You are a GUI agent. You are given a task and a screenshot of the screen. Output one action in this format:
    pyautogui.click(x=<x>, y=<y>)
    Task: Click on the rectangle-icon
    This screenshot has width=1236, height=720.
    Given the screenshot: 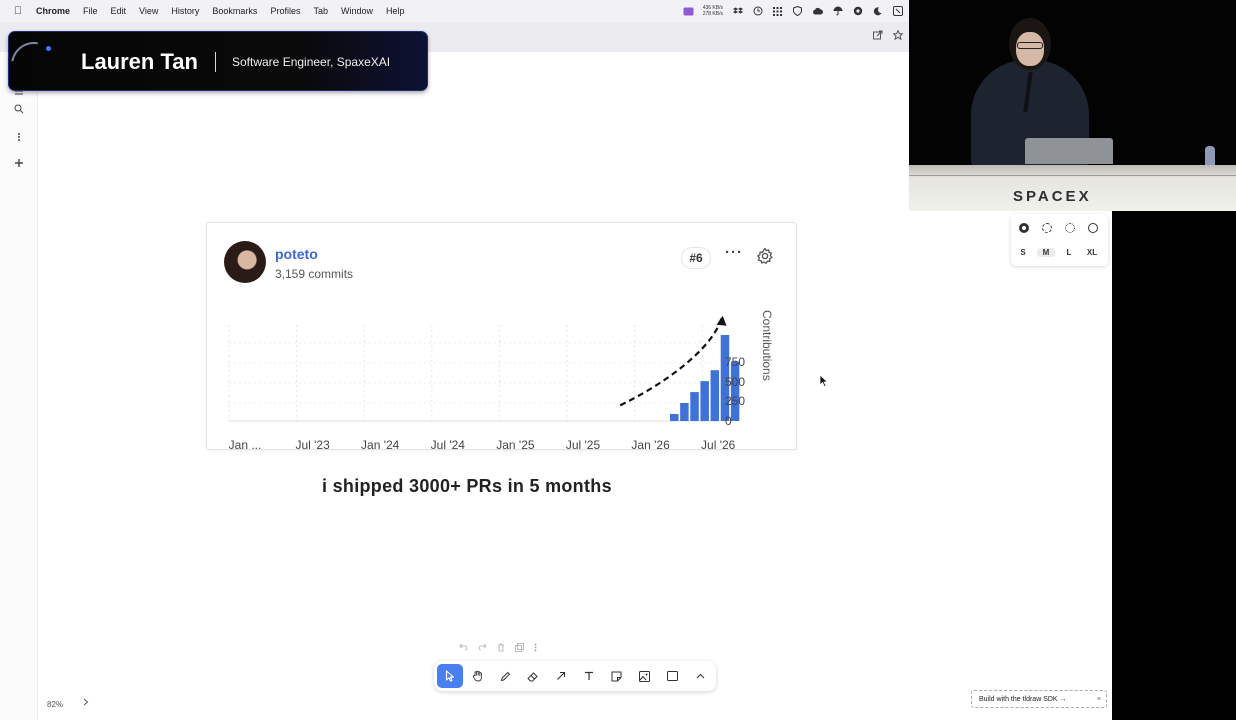 What is the action you would take?
    pyautogui.click(x=672, y=676)
    